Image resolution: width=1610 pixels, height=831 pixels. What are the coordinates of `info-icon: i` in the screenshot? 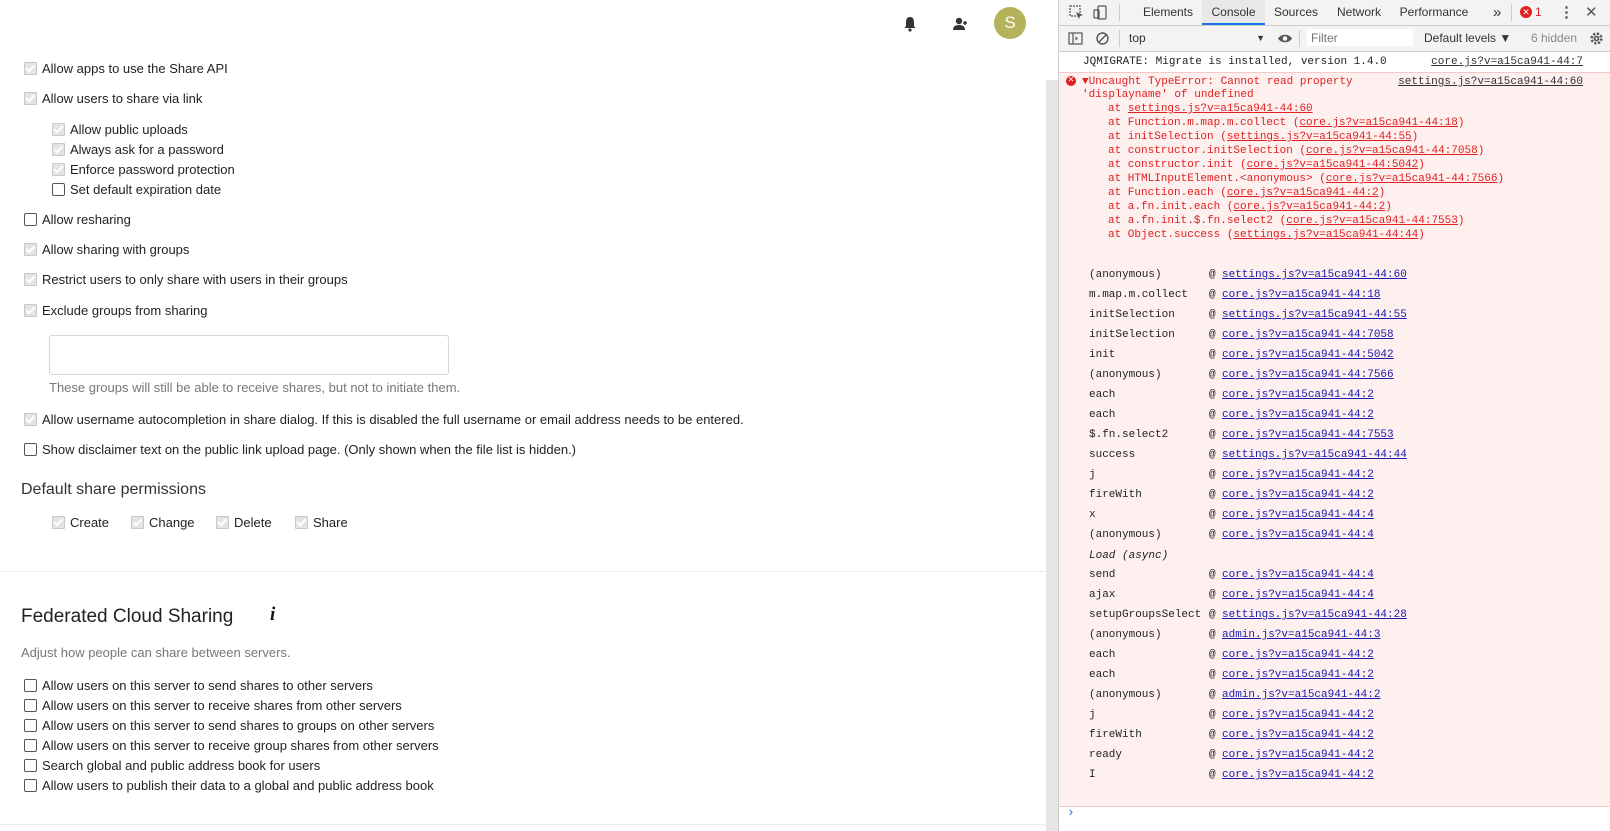 It's located at (272, 615).